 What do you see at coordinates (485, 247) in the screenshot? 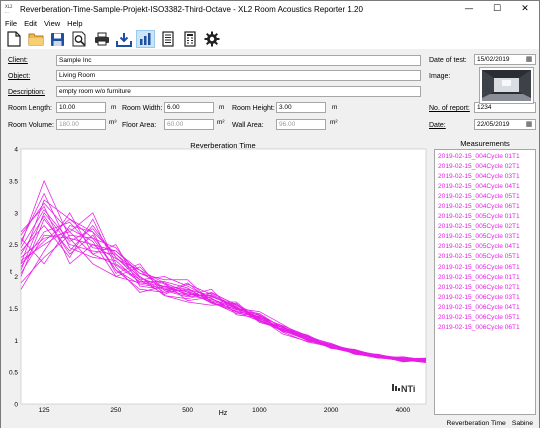
I see `measurement-item: 2019-02-15_005Cycle 04 T1` at bounding box center [485, 247].